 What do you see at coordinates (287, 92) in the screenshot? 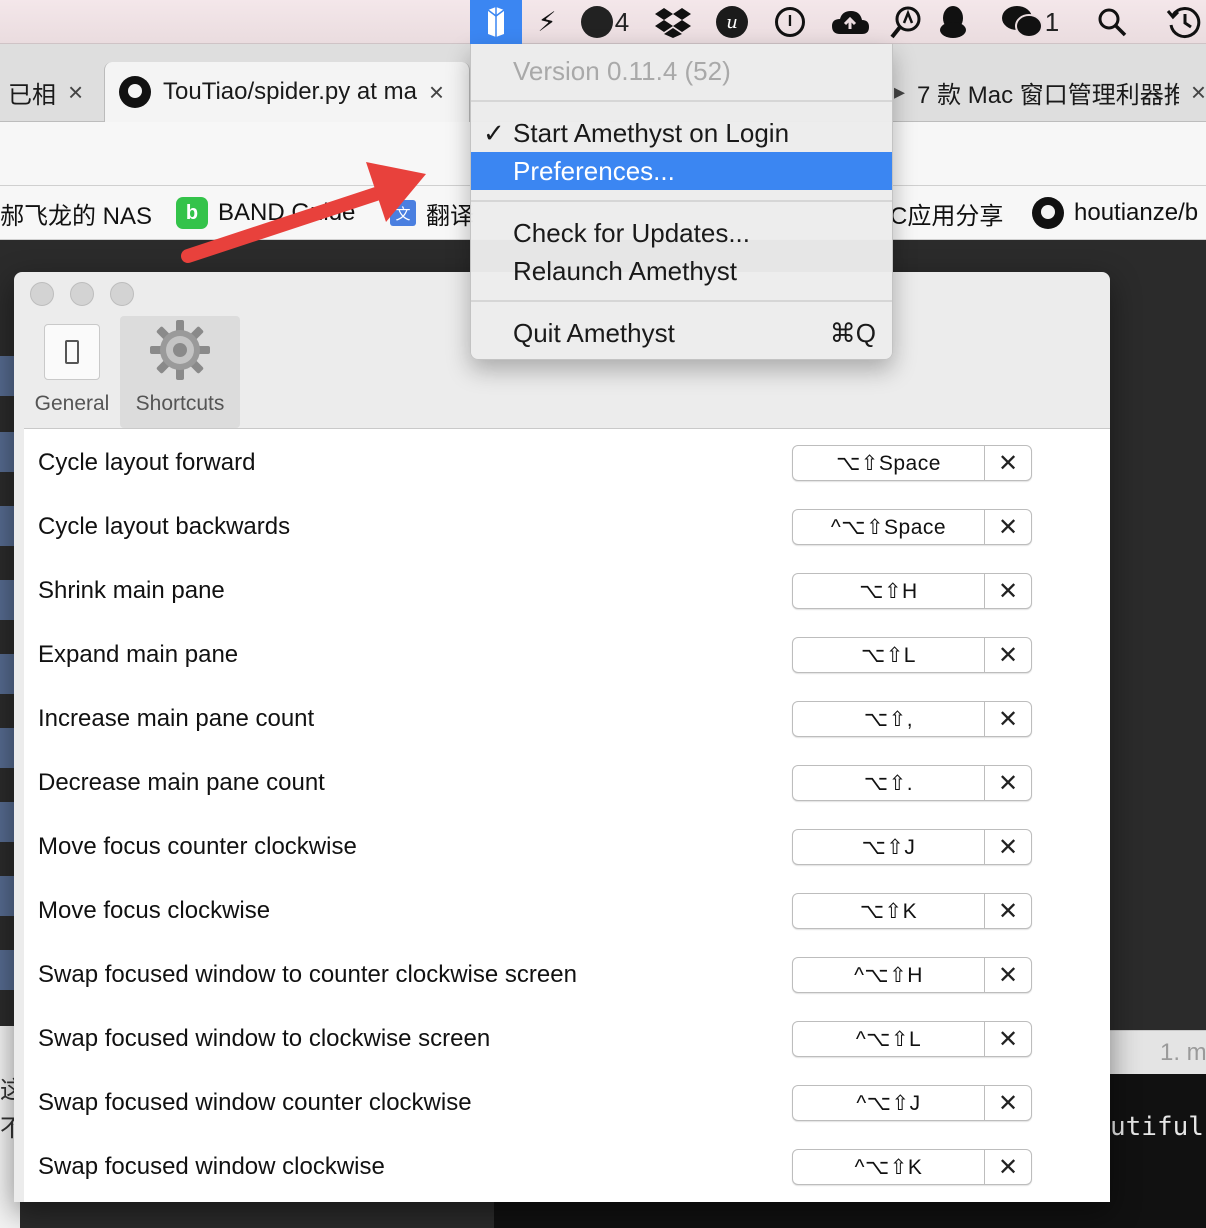
I see `tab-github-spider: TouTiao/spider.py at ma ×` at bounding box center [287, 92].